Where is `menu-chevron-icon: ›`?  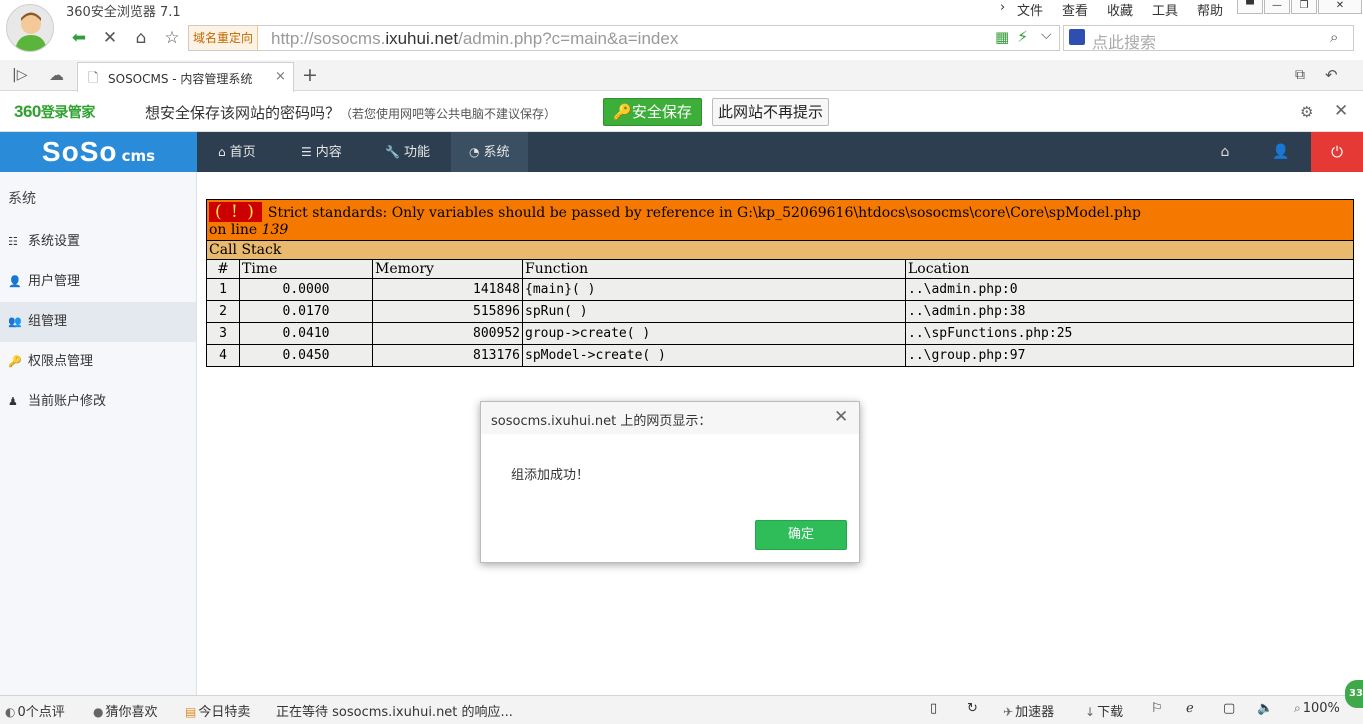 menu-chevron-icon: › is located at coordinates (1002, 7).